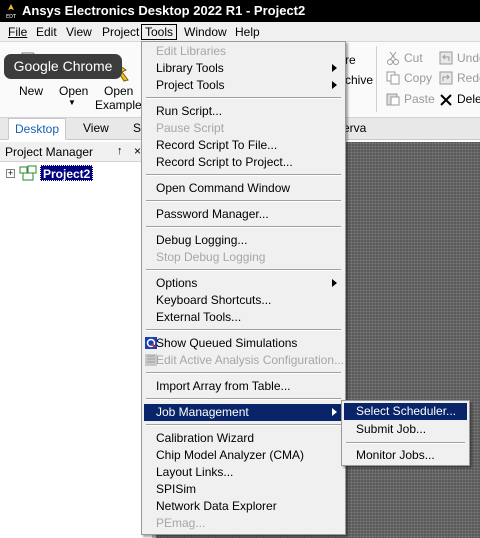  Describe the element at coordinates (468, 58) in the screenshot. I see `undo-button: Undo` at that location.